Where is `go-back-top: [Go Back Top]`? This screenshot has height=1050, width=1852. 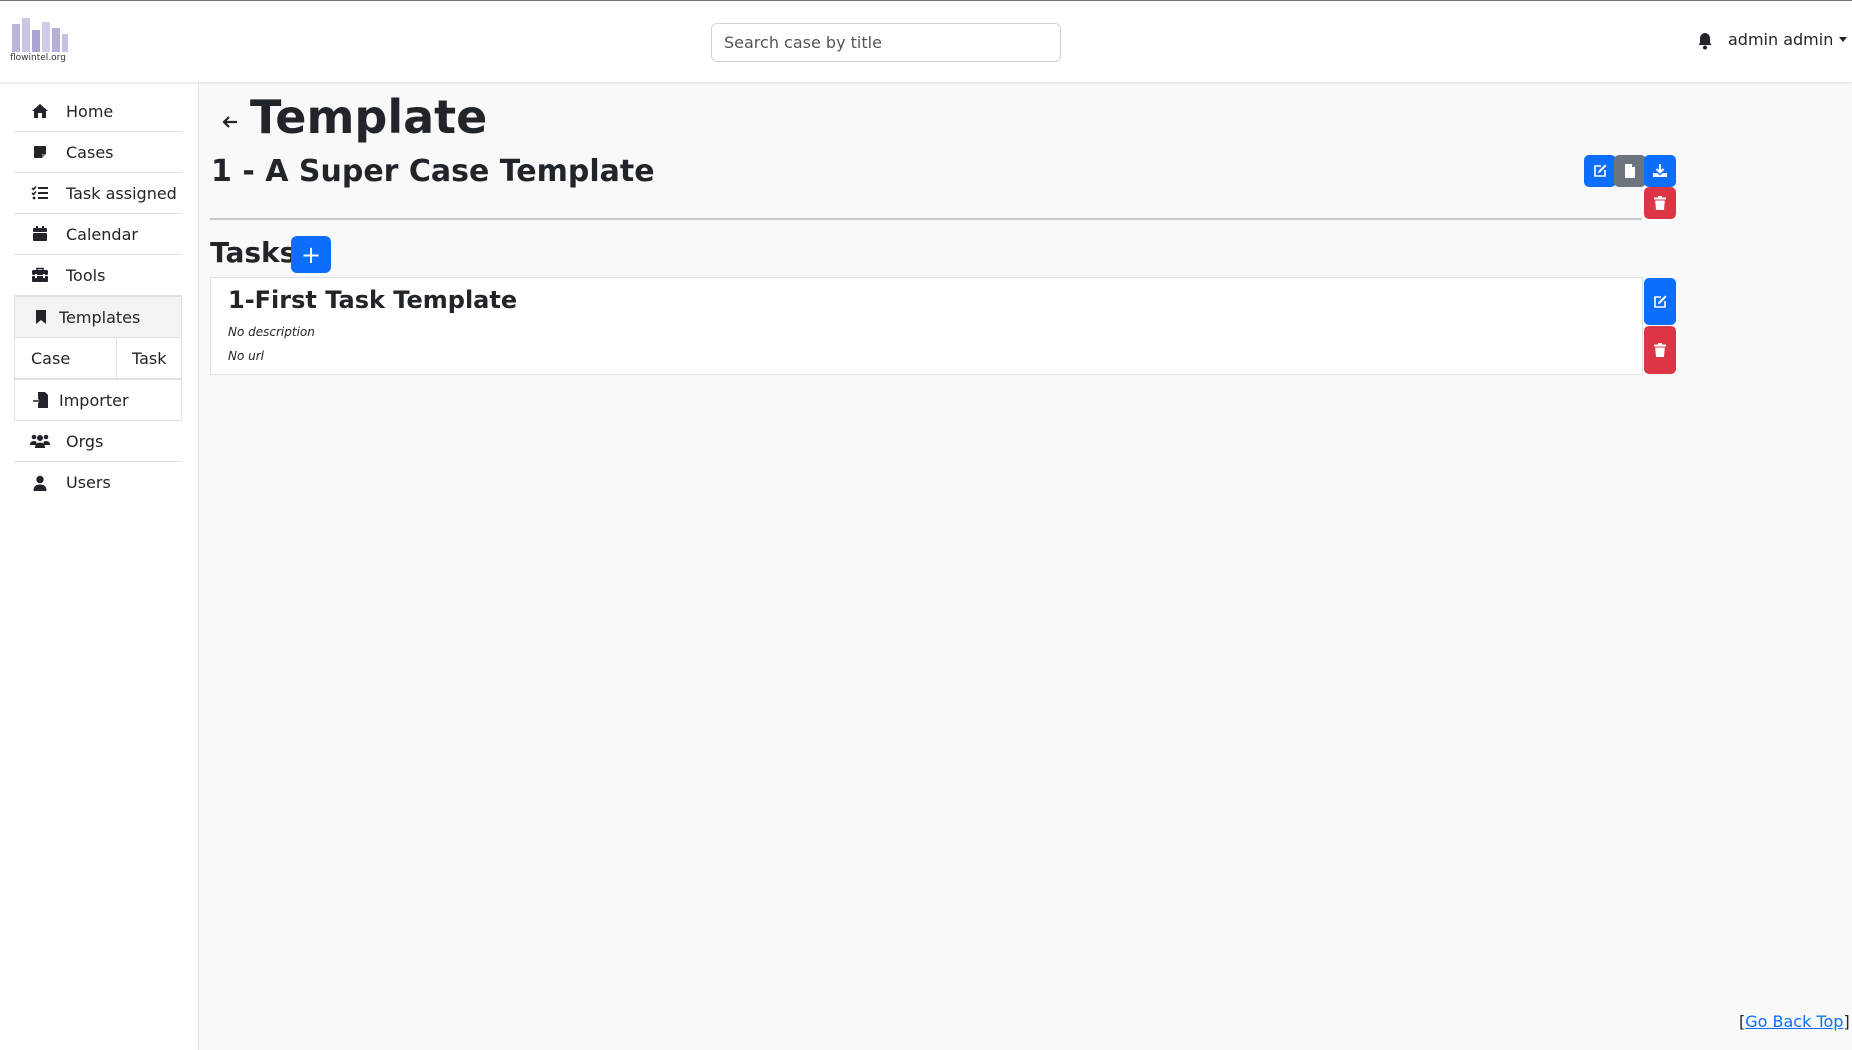 go-back-top: [Go Back Top] is located at coordinates (1794, 1021).